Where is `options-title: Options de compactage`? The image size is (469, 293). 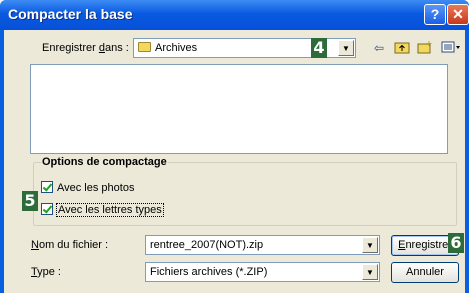
options-title: Options de compactage is located at coordinates (104, 162).